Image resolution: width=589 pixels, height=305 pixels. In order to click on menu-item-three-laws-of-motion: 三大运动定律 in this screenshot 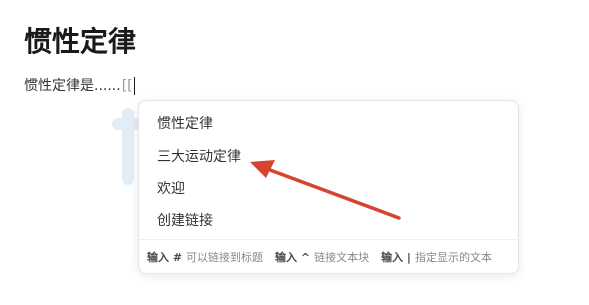, I will do `click(328, 157)`.